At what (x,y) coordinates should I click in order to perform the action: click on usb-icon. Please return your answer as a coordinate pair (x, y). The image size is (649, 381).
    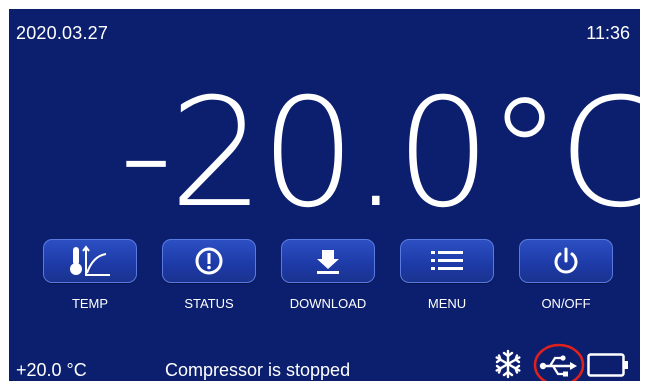
    Looking at the image, I should click on (559, 362).